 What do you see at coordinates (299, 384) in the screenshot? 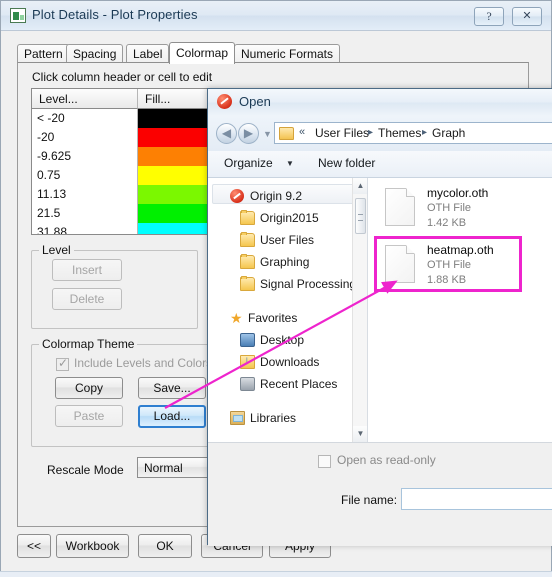
I see `tree-item-label: Recent Places` at bounding box center [299, 384].